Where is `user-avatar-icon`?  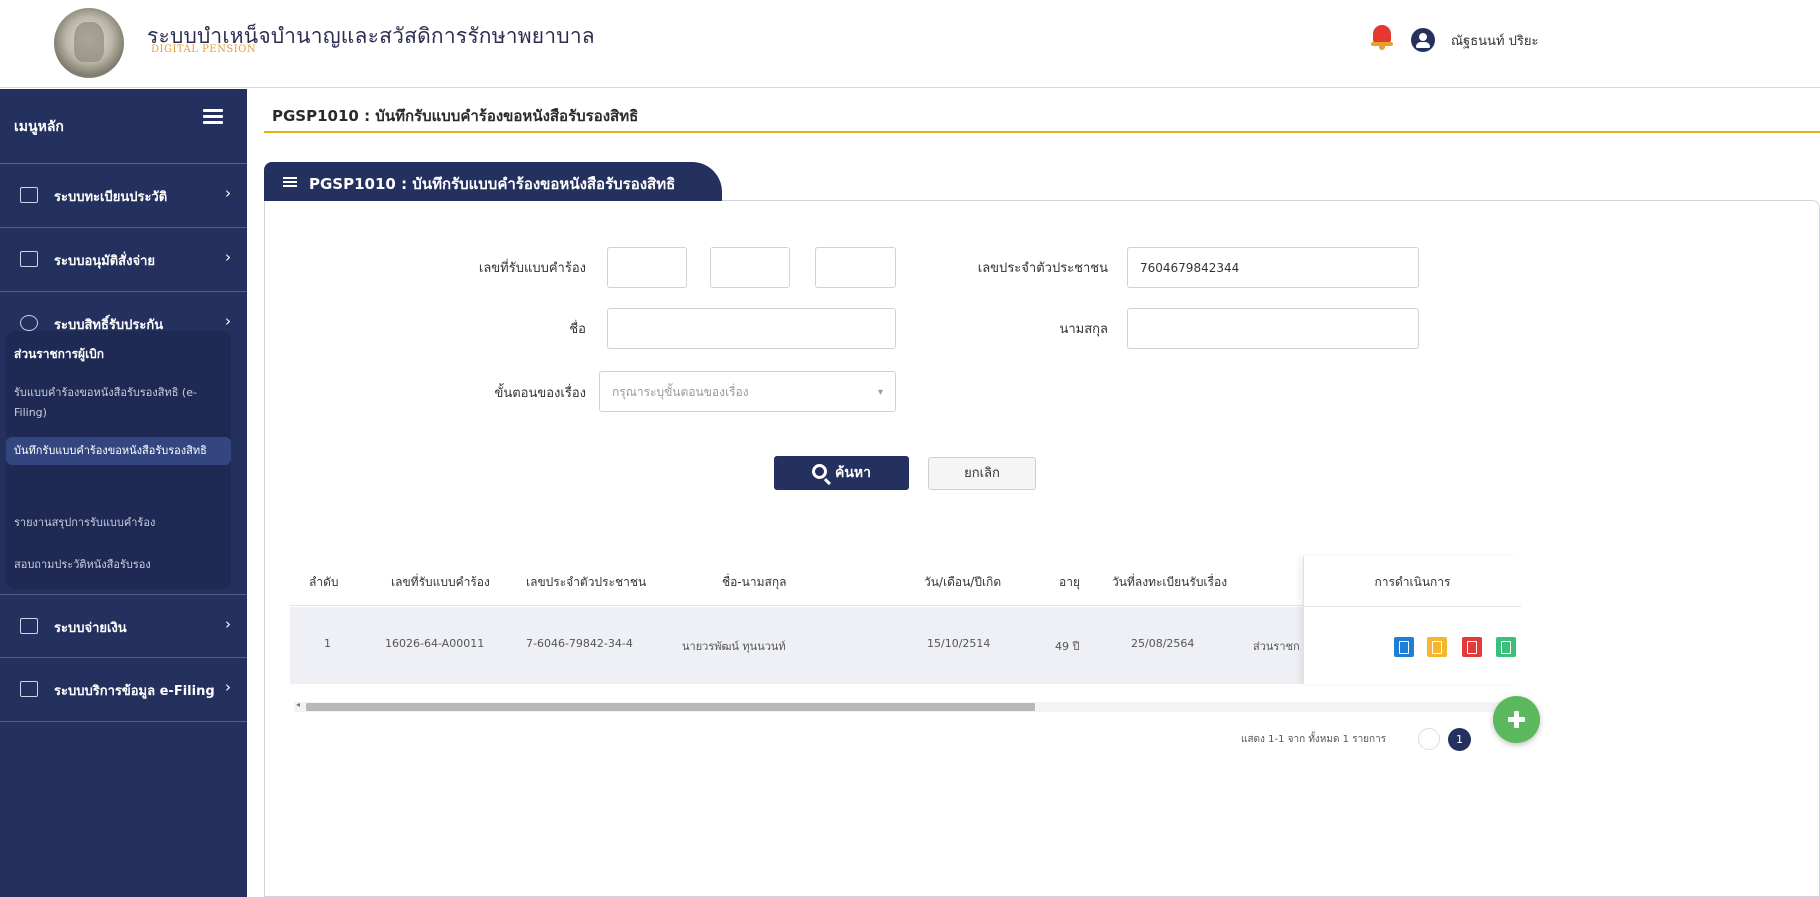
user-avatar-icon is located at coordinates (1423, 40).